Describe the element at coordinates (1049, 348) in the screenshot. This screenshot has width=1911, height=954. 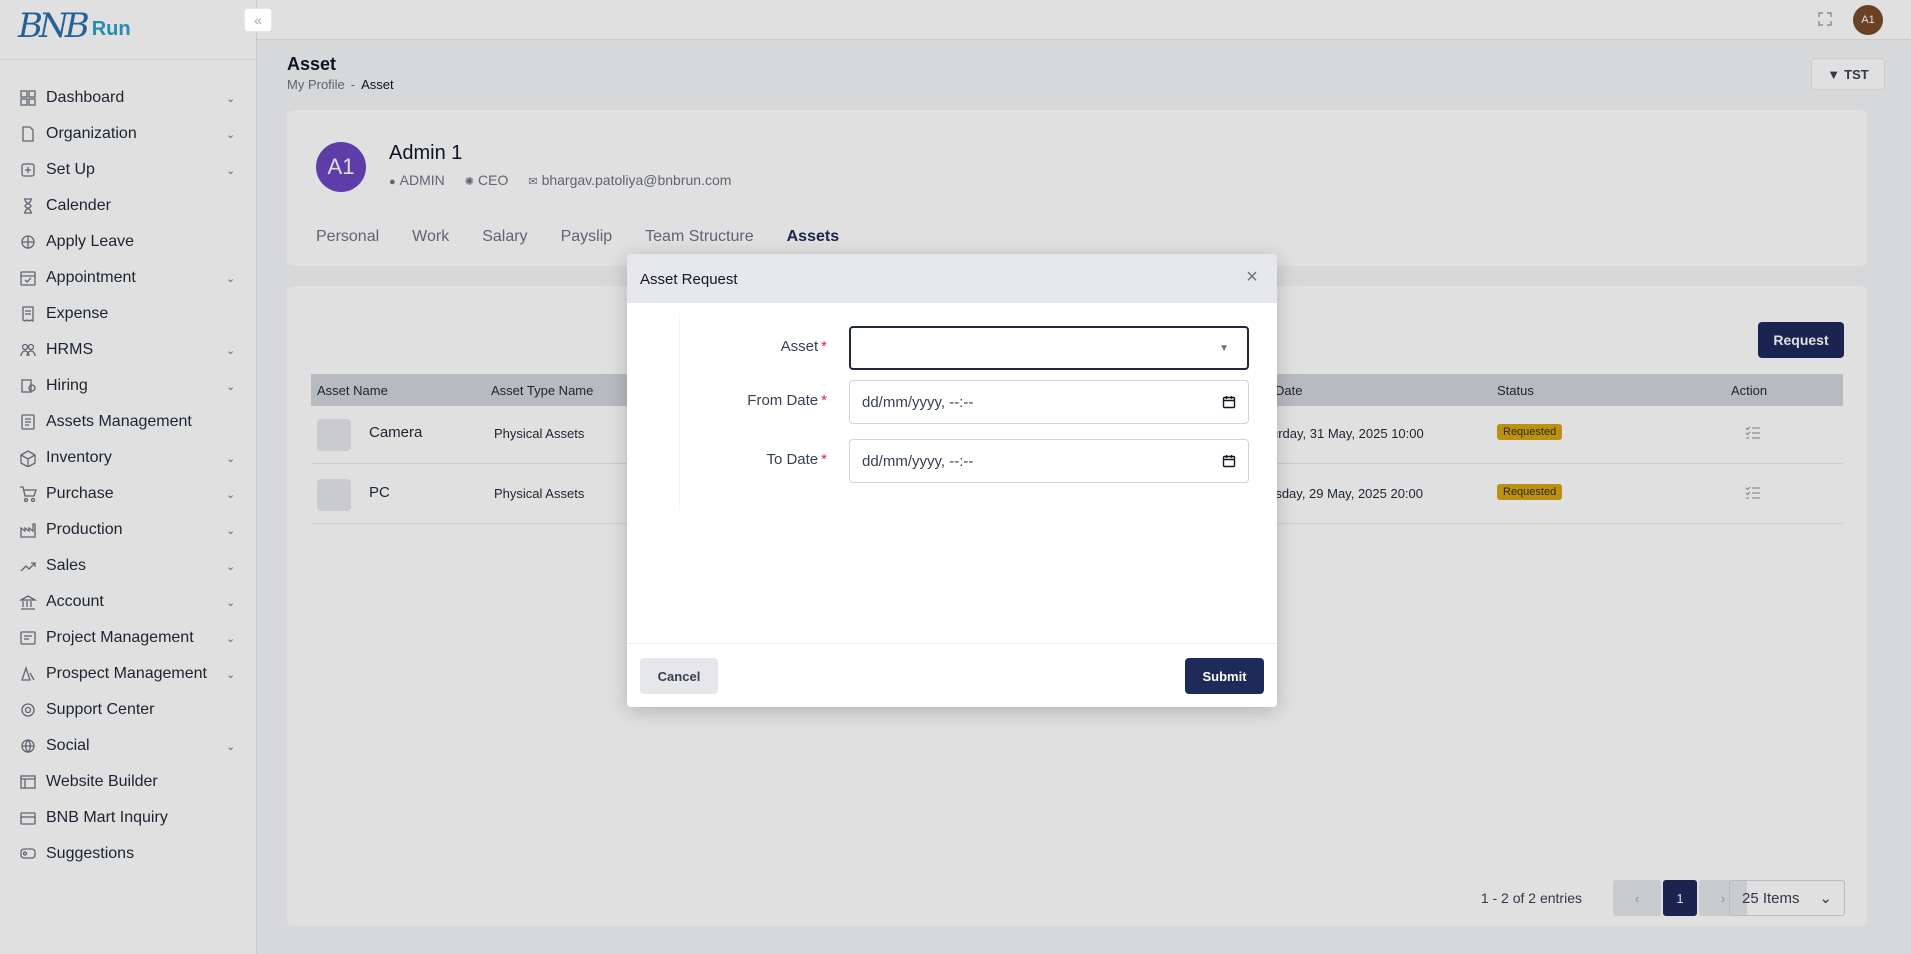
I see `asset-select: ▼` at that location.